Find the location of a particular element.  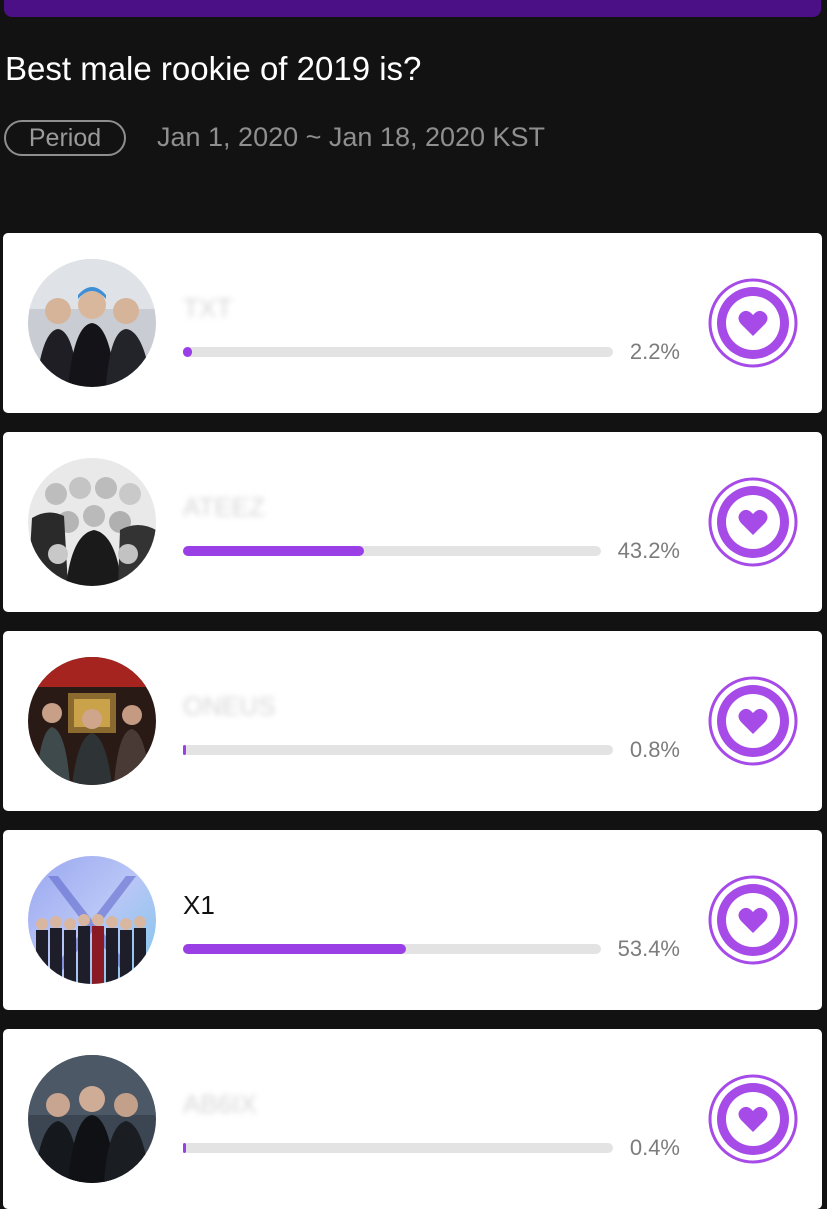

vote-percentage: 53.4% is located at coordinates (648, 948).